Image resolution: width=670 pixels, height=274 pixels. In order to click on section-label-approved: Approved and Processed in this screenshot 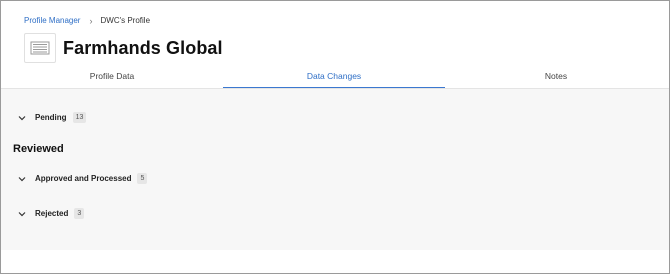, I will do `click(83, 178)`.